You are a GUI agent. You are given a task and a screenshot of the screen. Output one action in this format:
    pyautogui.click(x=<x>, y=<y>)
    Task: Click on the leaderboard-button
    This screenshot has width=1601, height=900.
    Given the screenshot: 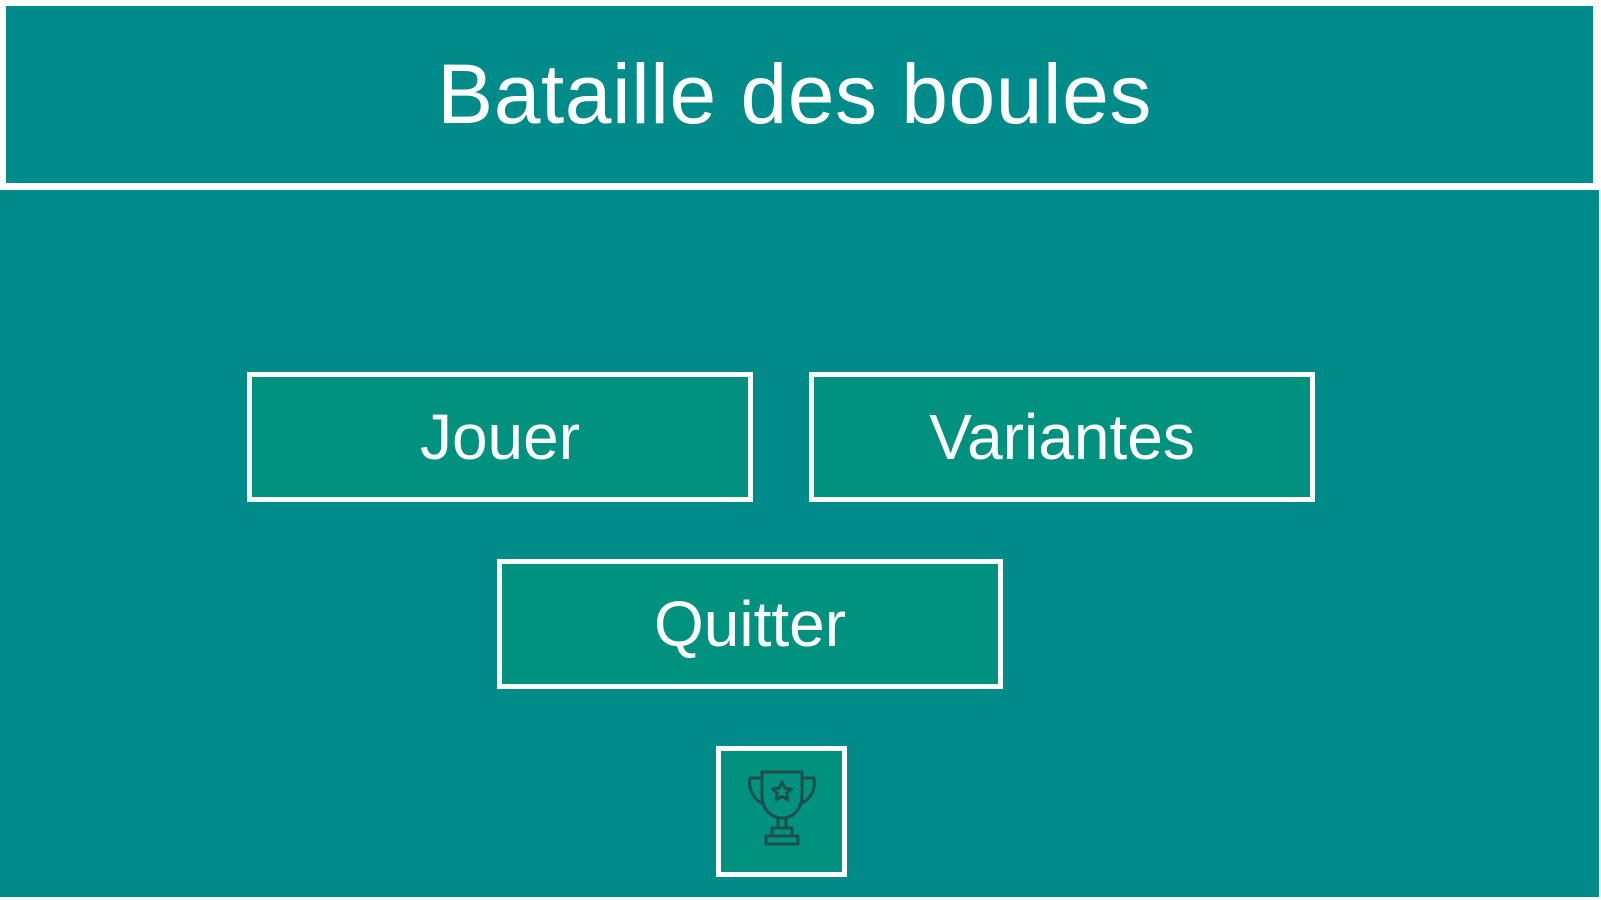 What is the action you would take?
    pyautogui.click(x=781, y=811)
    